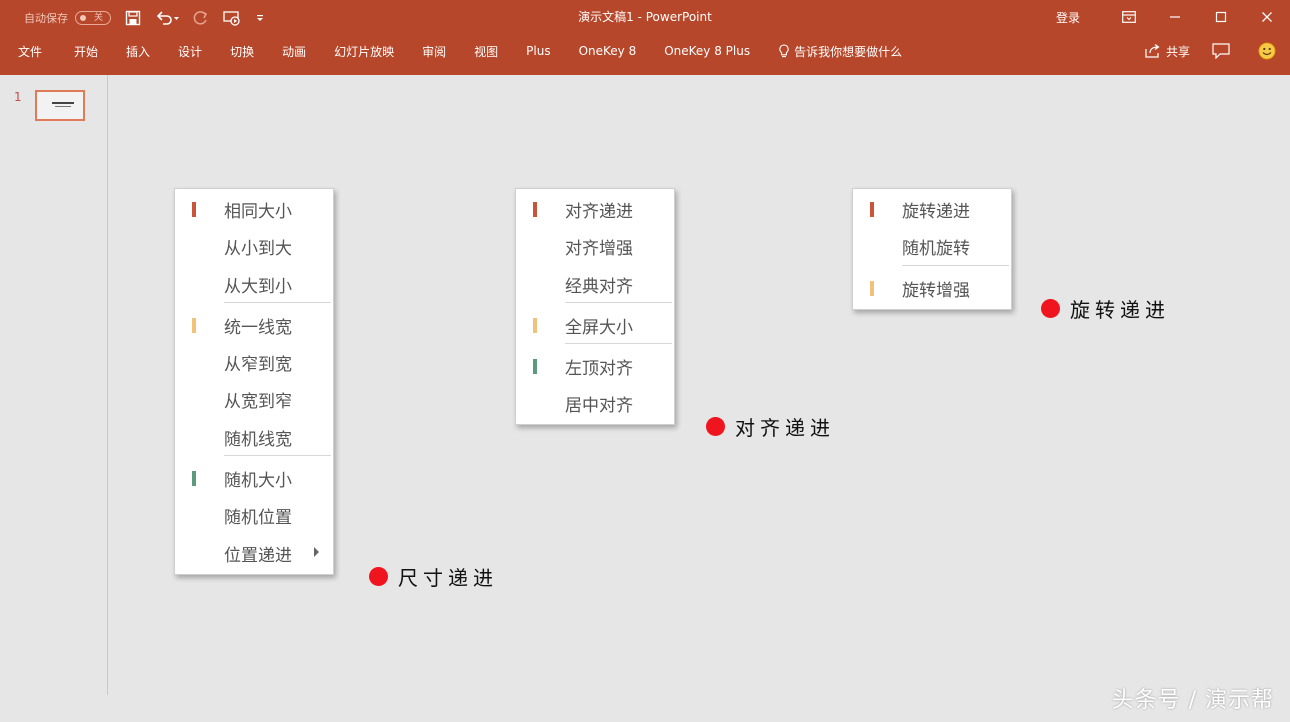  I want to click on close-icon, so click(1267, 17).